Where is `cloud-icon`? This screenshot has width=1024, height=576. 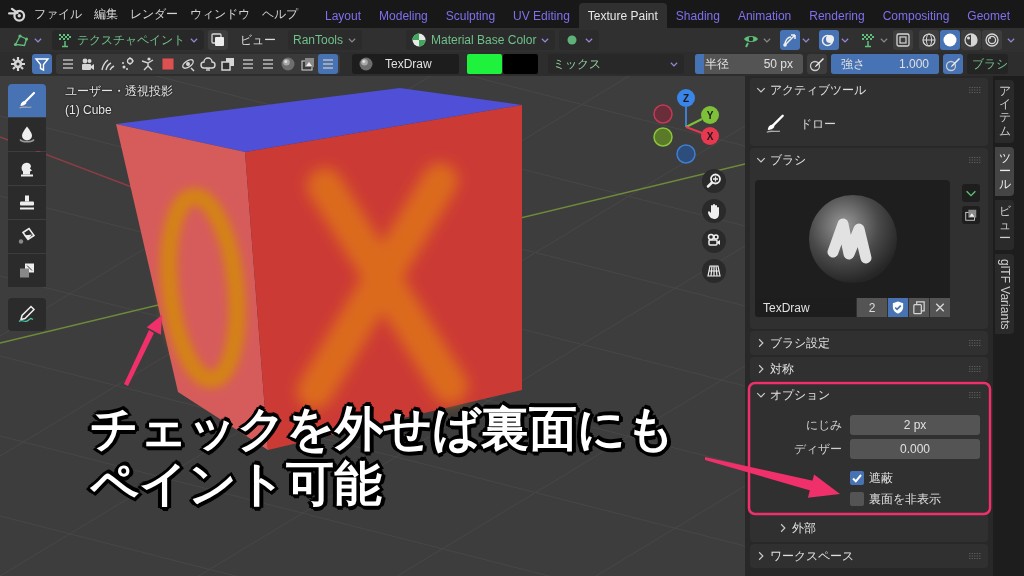 cloud-icon is located at coordinates (208, 64).